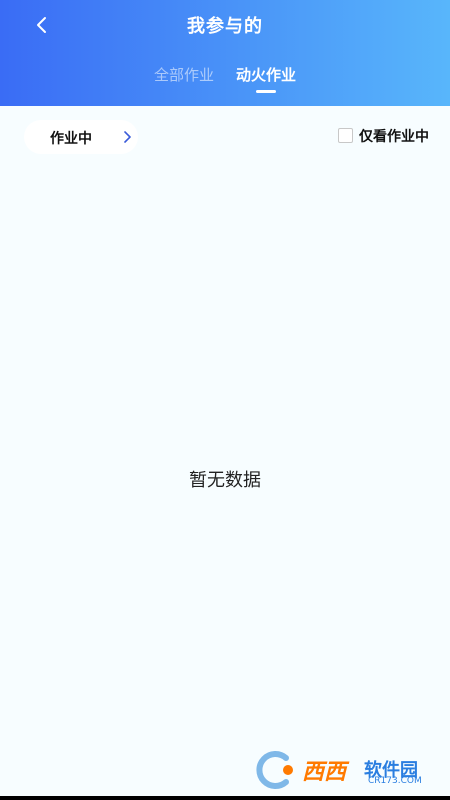  Describe the element at coordinates (225, 798) in the screenshot. I see `bottom-edge` at that location.